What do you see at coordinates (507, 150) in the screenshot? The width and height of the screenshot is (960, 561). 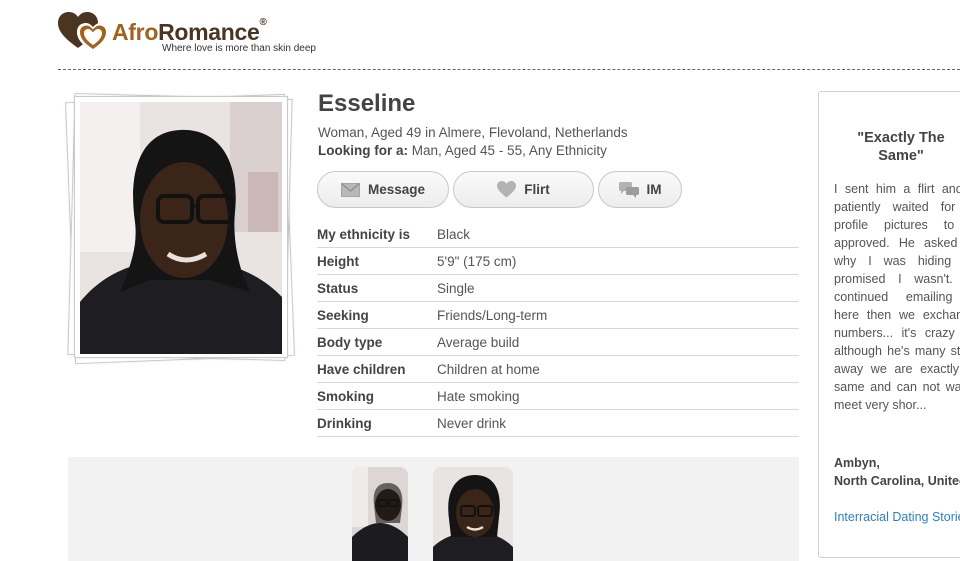 I see `looking-for-value: Man, Aged 45 - 55, Any Ethnicity` at bounding box center [507, 150].